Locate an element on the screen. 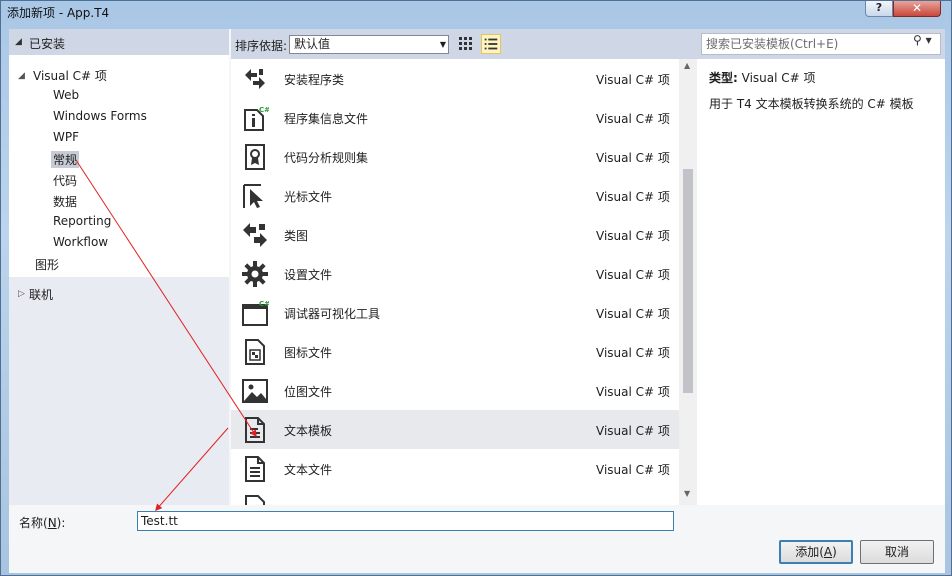  template-row-debugger-visualizer: C# 调试器可视化工具 Visual C# 项 is located at coordinates (455, 312).